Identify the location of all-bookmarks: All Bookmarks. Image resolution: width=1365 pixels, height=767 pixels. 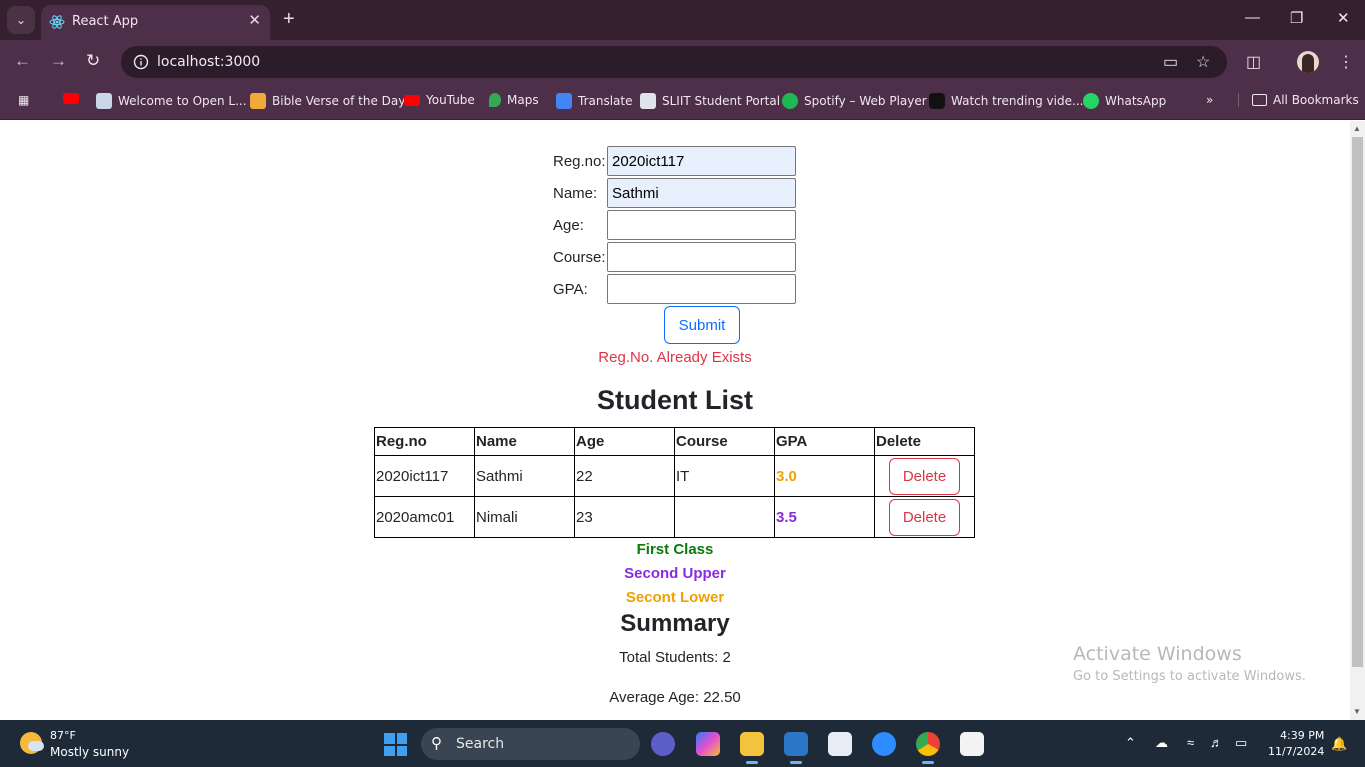
(1298, 100).